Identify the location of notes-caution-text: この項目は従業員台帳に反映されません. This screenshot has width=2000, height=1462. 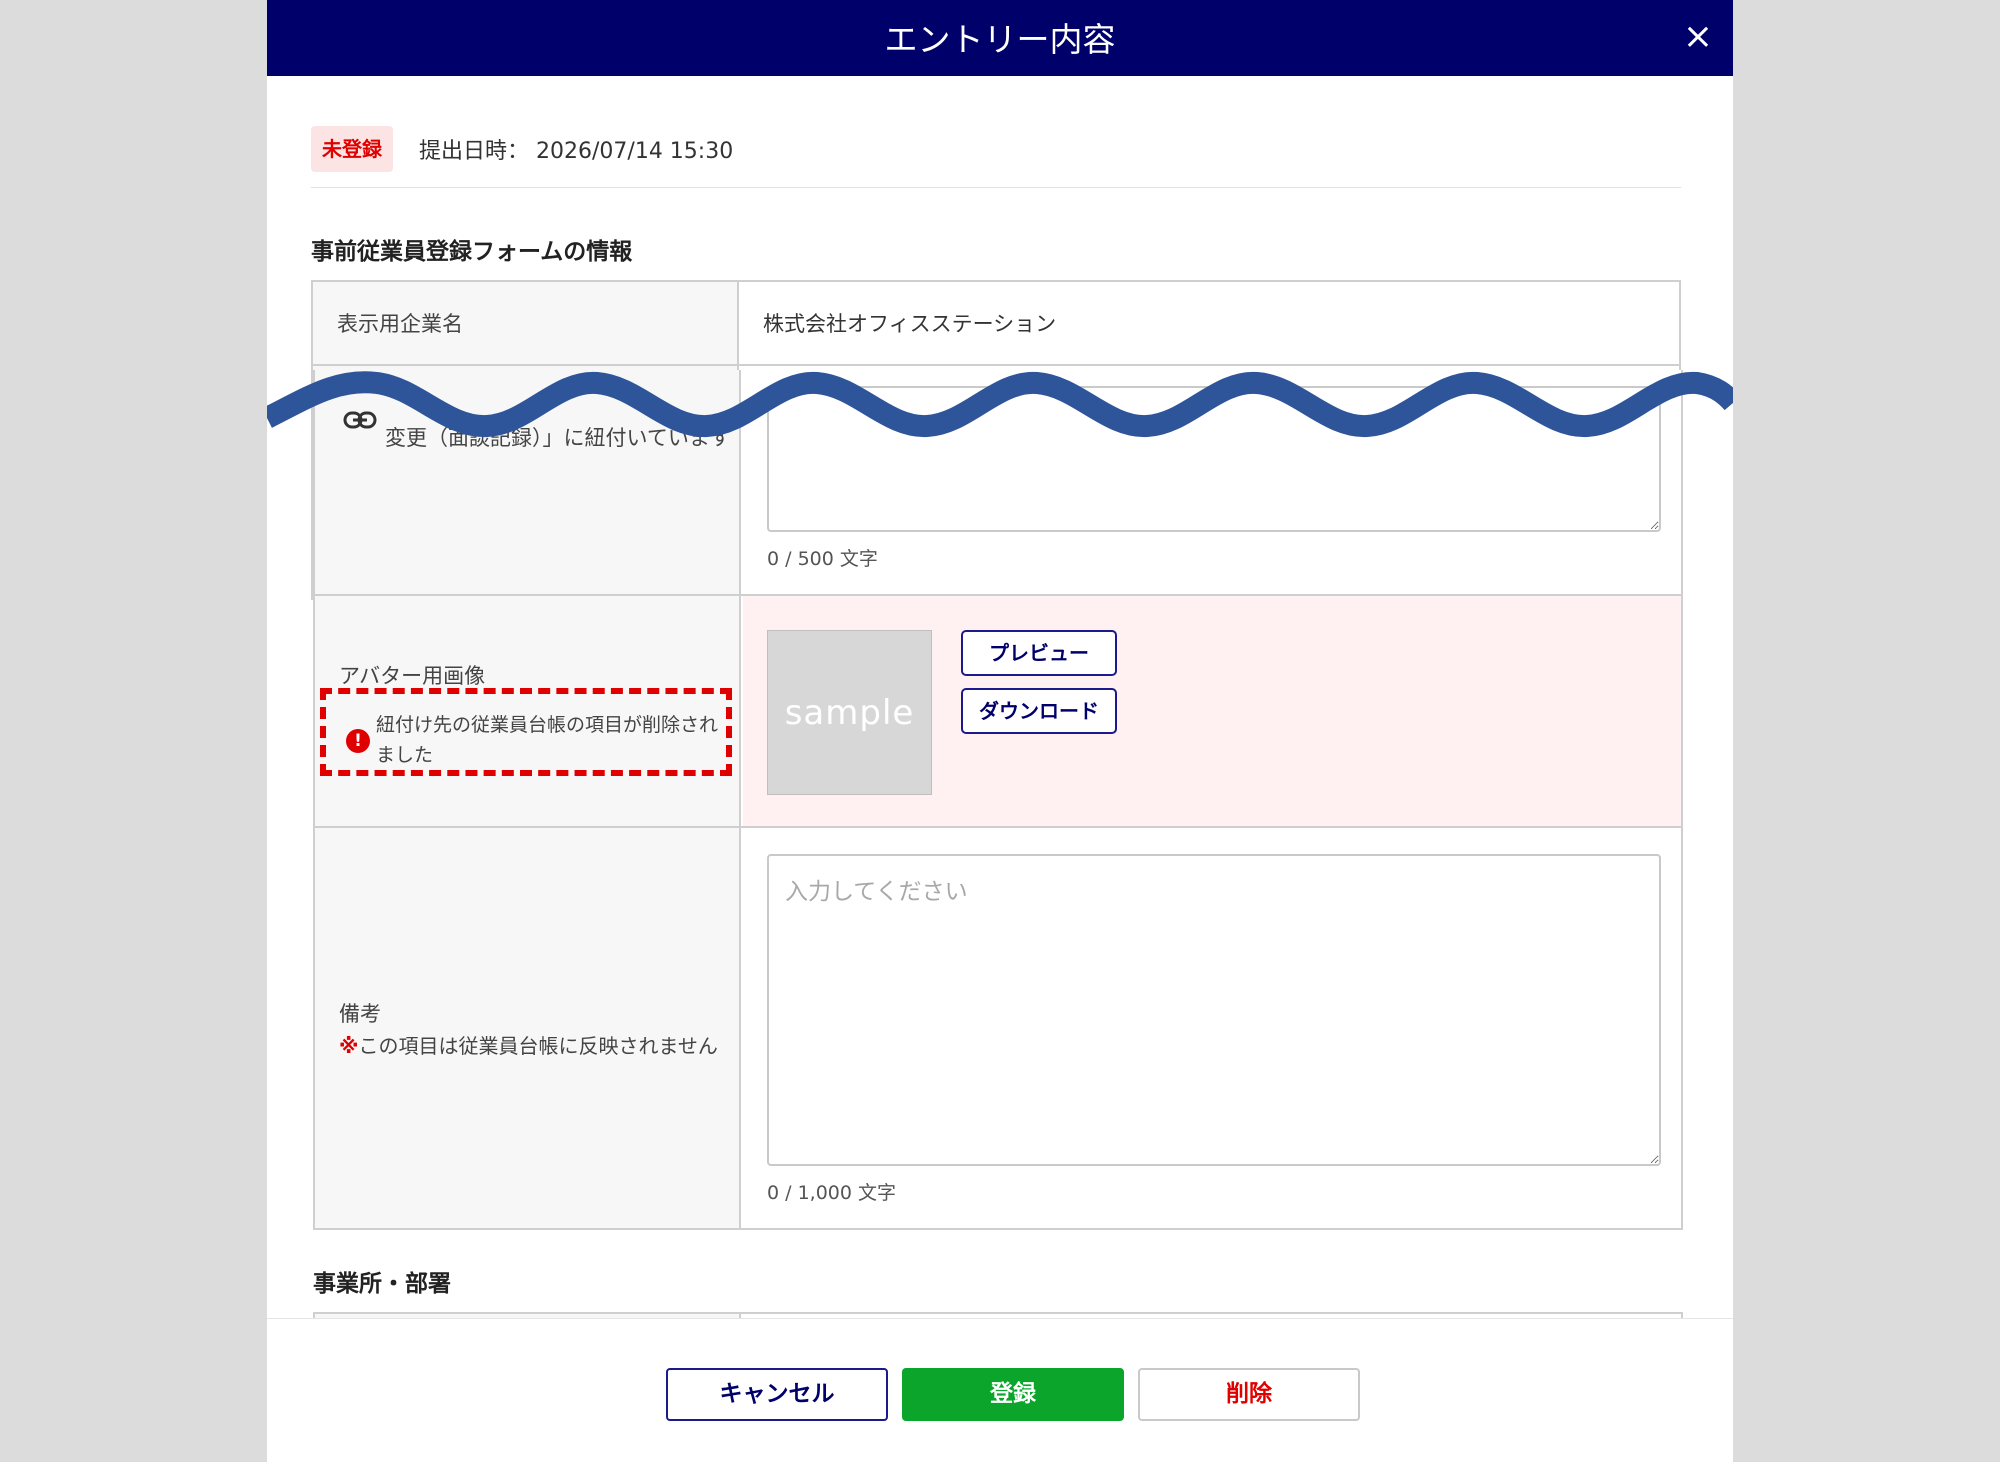
(538, 1046).